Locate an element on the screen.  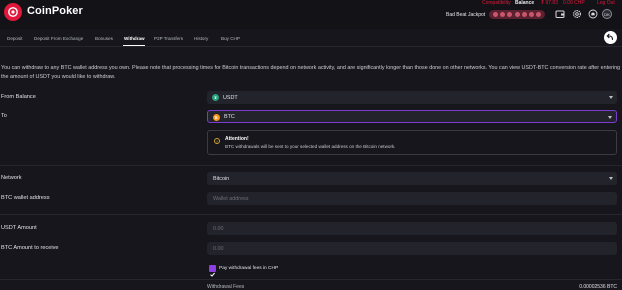
active-tab-indicator is located at coordinates (134, 45).